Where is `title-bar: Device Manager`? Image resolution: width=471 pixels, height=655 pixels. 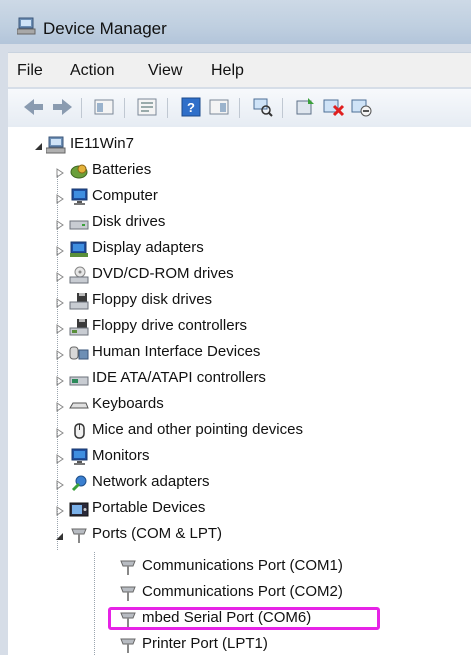
title-bar: Device Manager is located at coordinates (235, 22).